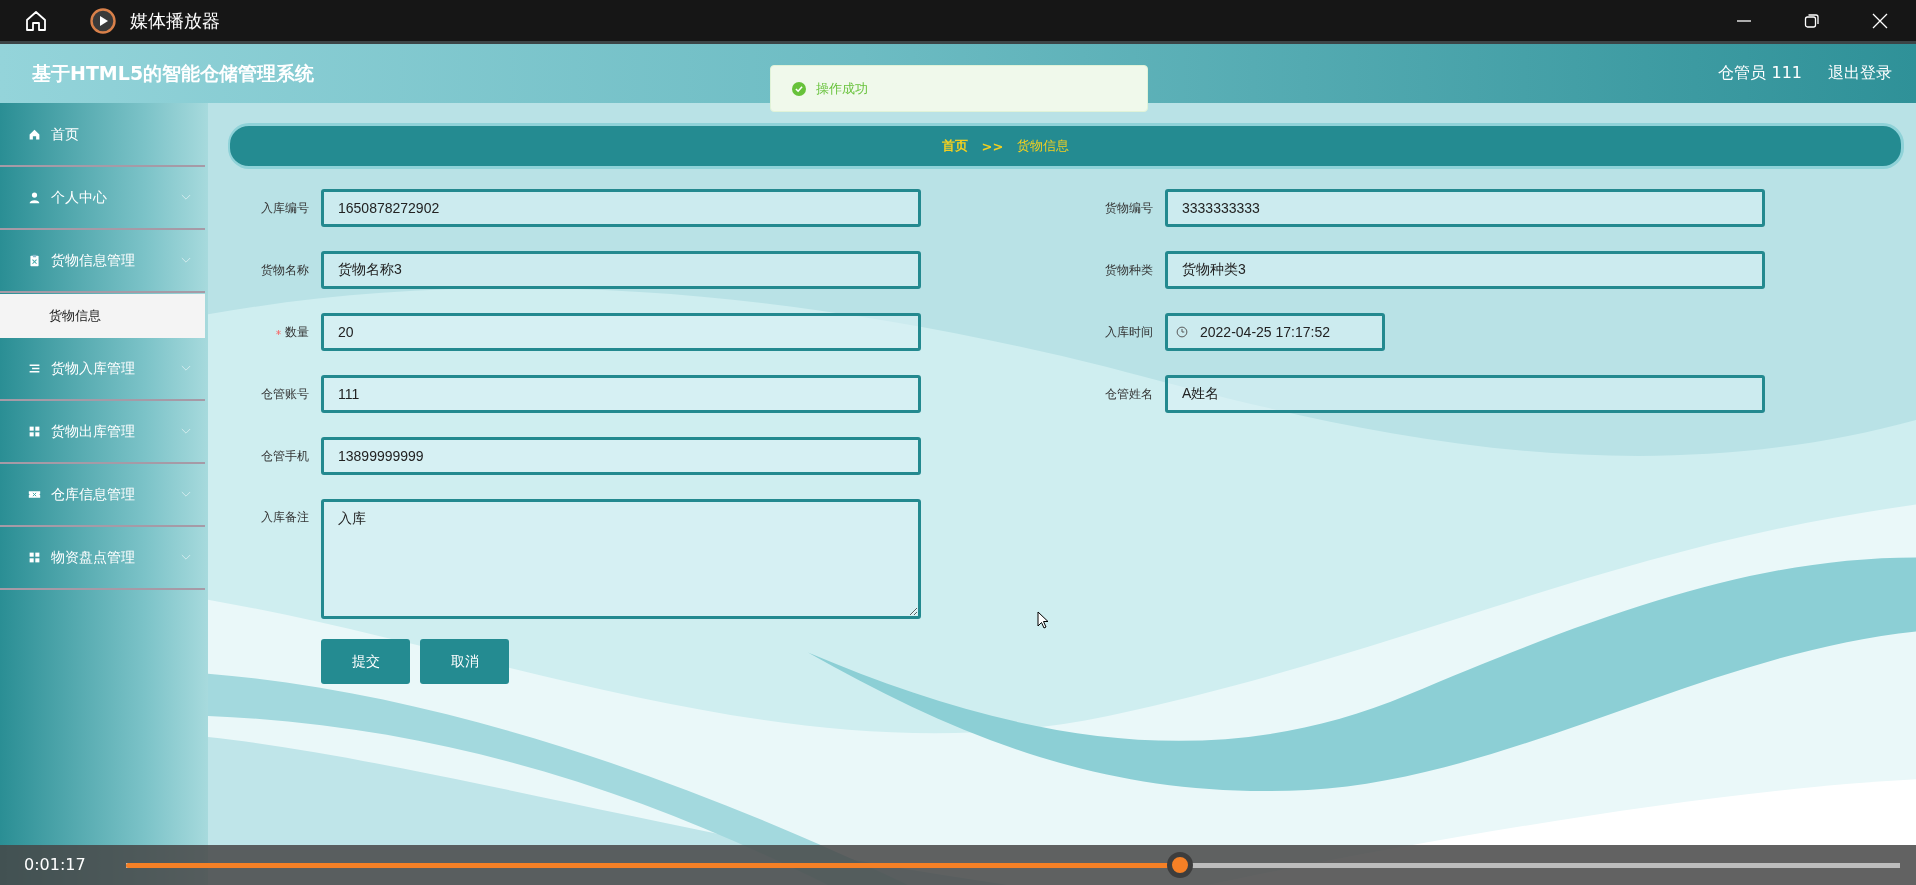  Describe the element at coordinates (173, 73) in the screenshot. I see `app-title: 基于HTML5的智能仓储管理系统` at that location.